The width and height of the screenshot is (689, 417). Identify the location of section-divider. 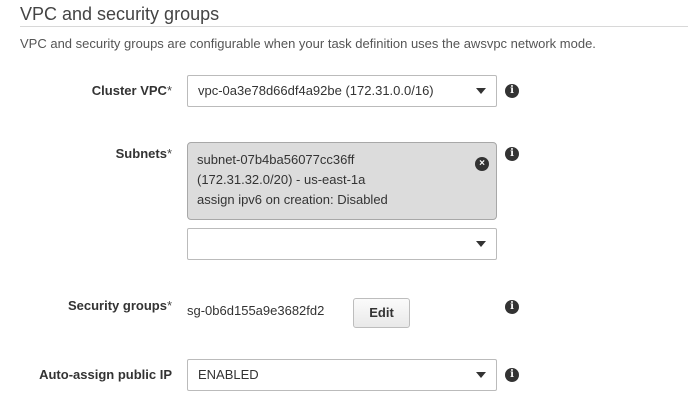
(354, 26).